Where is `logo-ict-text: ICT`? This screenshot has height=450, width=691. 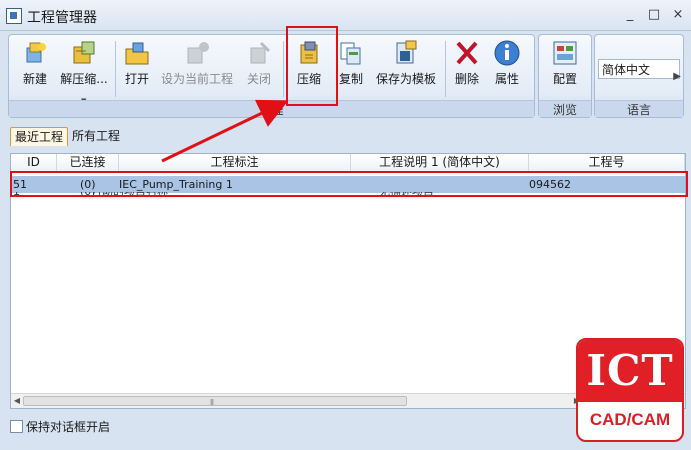 logo-ict-text: ICT is located at coordinates (630, 371).